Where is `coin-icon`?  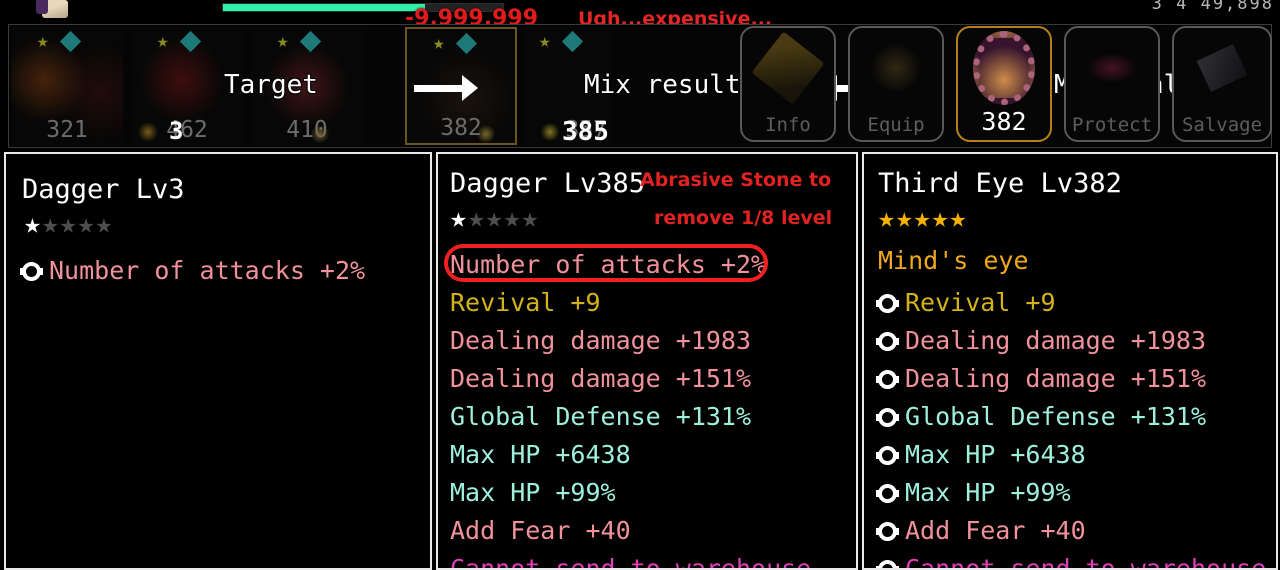 coin-icon is located at coordinates (148, 132).